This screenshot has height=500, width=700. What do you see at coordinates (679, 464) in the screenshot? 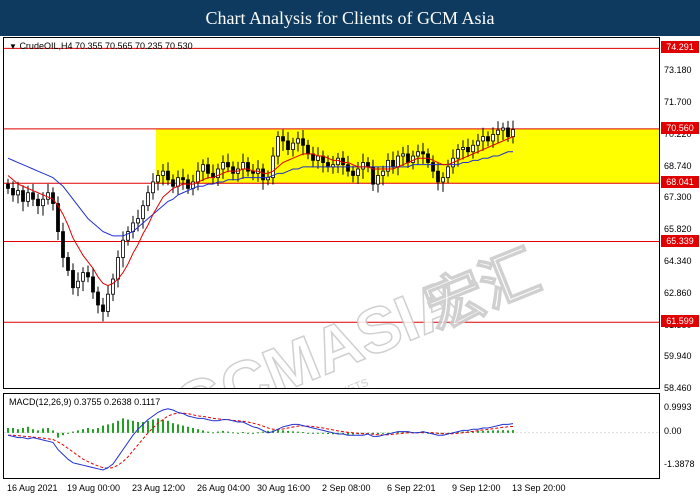
I see `macd-tick-label: -1.3878` at bounding box center [679, 464].